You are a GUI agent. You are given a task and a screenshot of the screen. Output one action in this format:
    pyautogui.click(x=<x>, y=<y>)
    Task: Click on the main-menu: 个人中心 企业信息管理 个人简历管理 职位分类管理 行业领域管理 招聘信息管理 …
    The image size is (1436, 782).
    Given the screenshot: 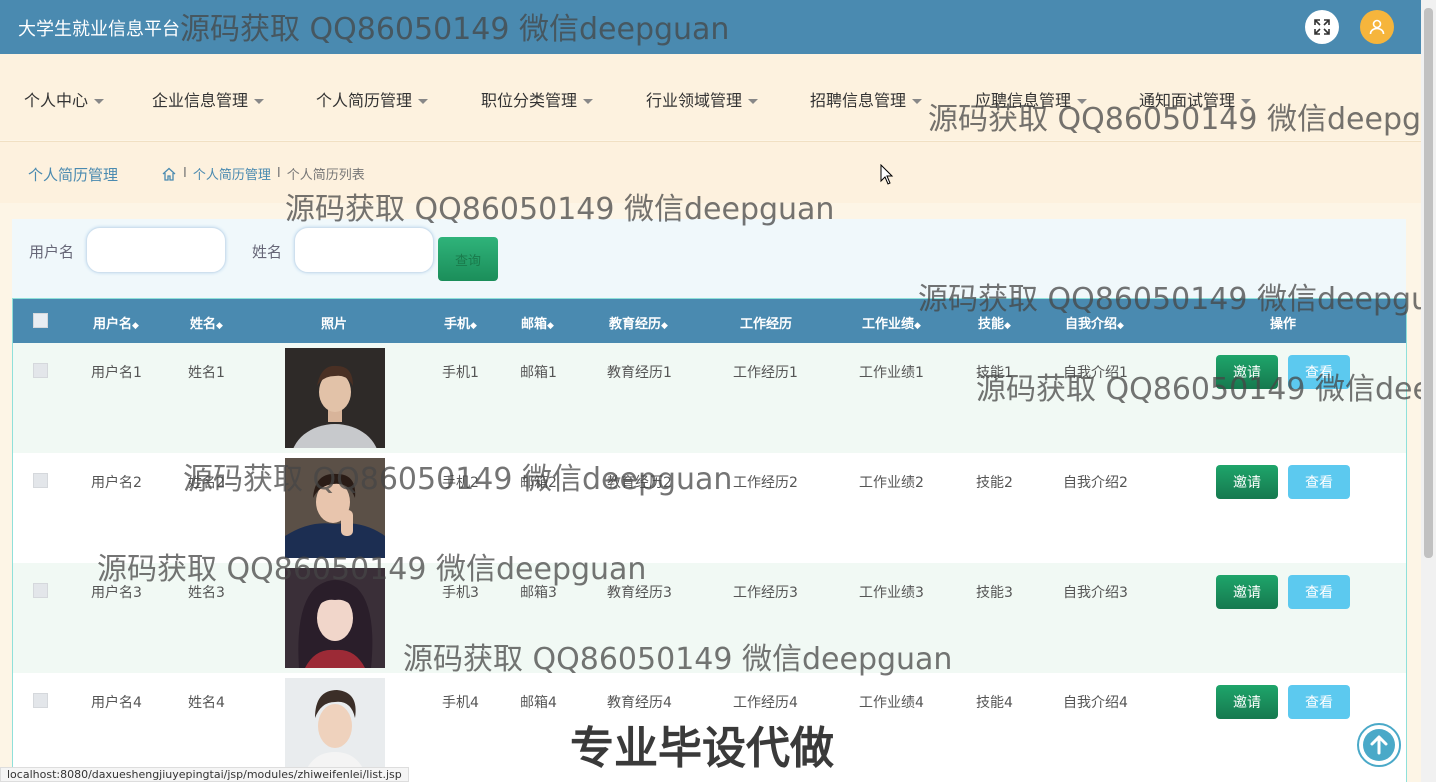 What is the action you would take?
    pyautogui.click(x=710, y=97)
    